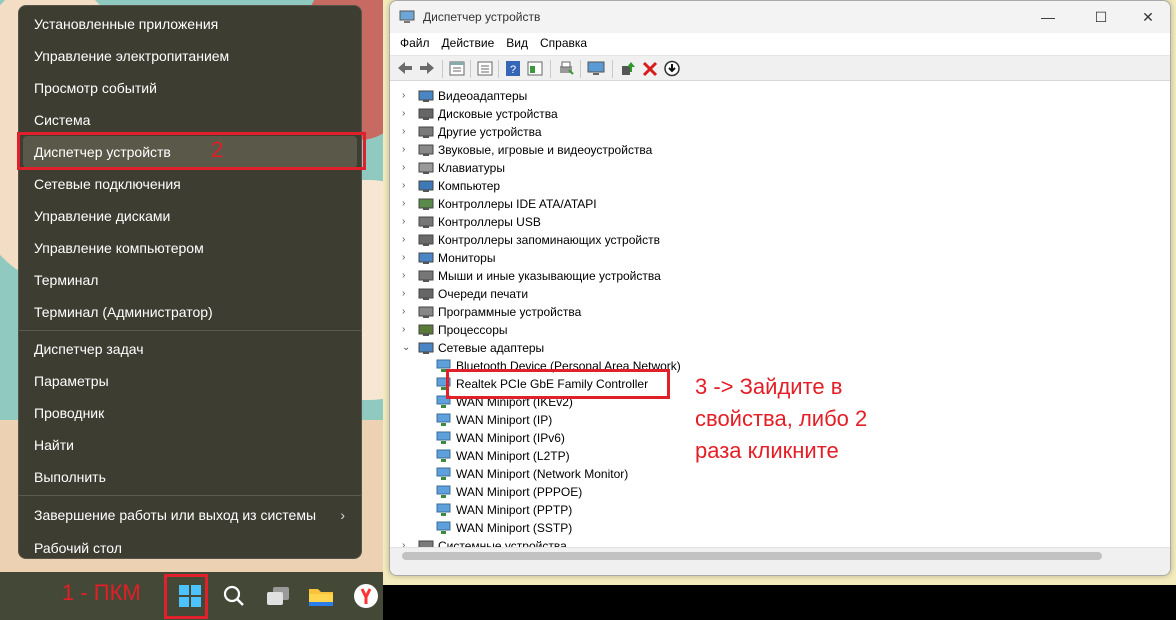 This screenshot has height=620, width=1176. I want to click on menu-item-desktop: Рабочий стол, so click(188, 548).